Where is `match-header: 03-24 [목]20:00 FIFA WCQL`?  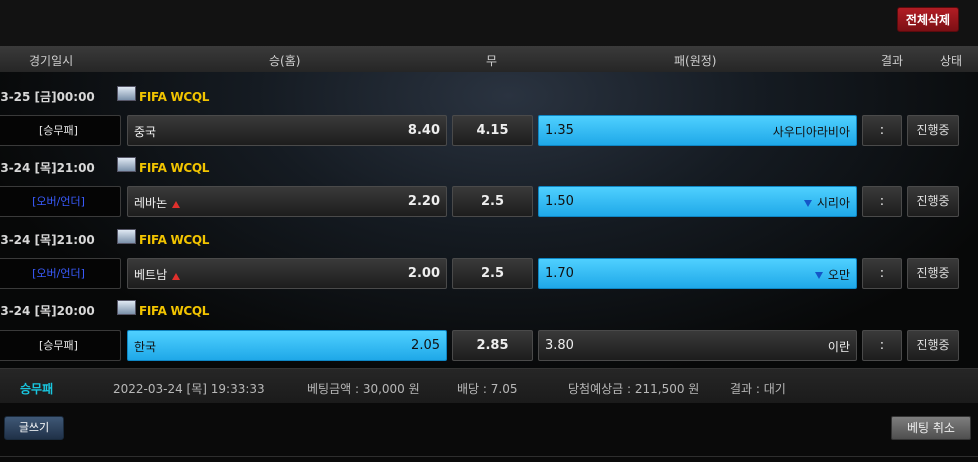 match-header: 03-24 [목]20:00 FIFA WCQL is located at coordinates (489, 308).